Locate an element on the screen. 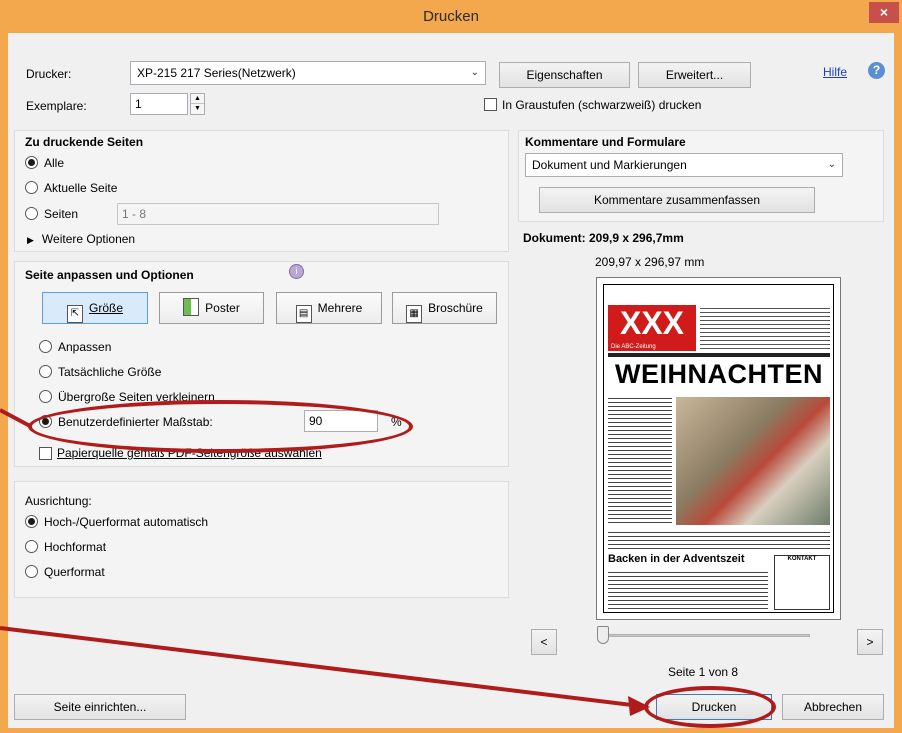 This screenshot has width=902, height=733. annotation-arrowhead is located at coordinates (639, 706).